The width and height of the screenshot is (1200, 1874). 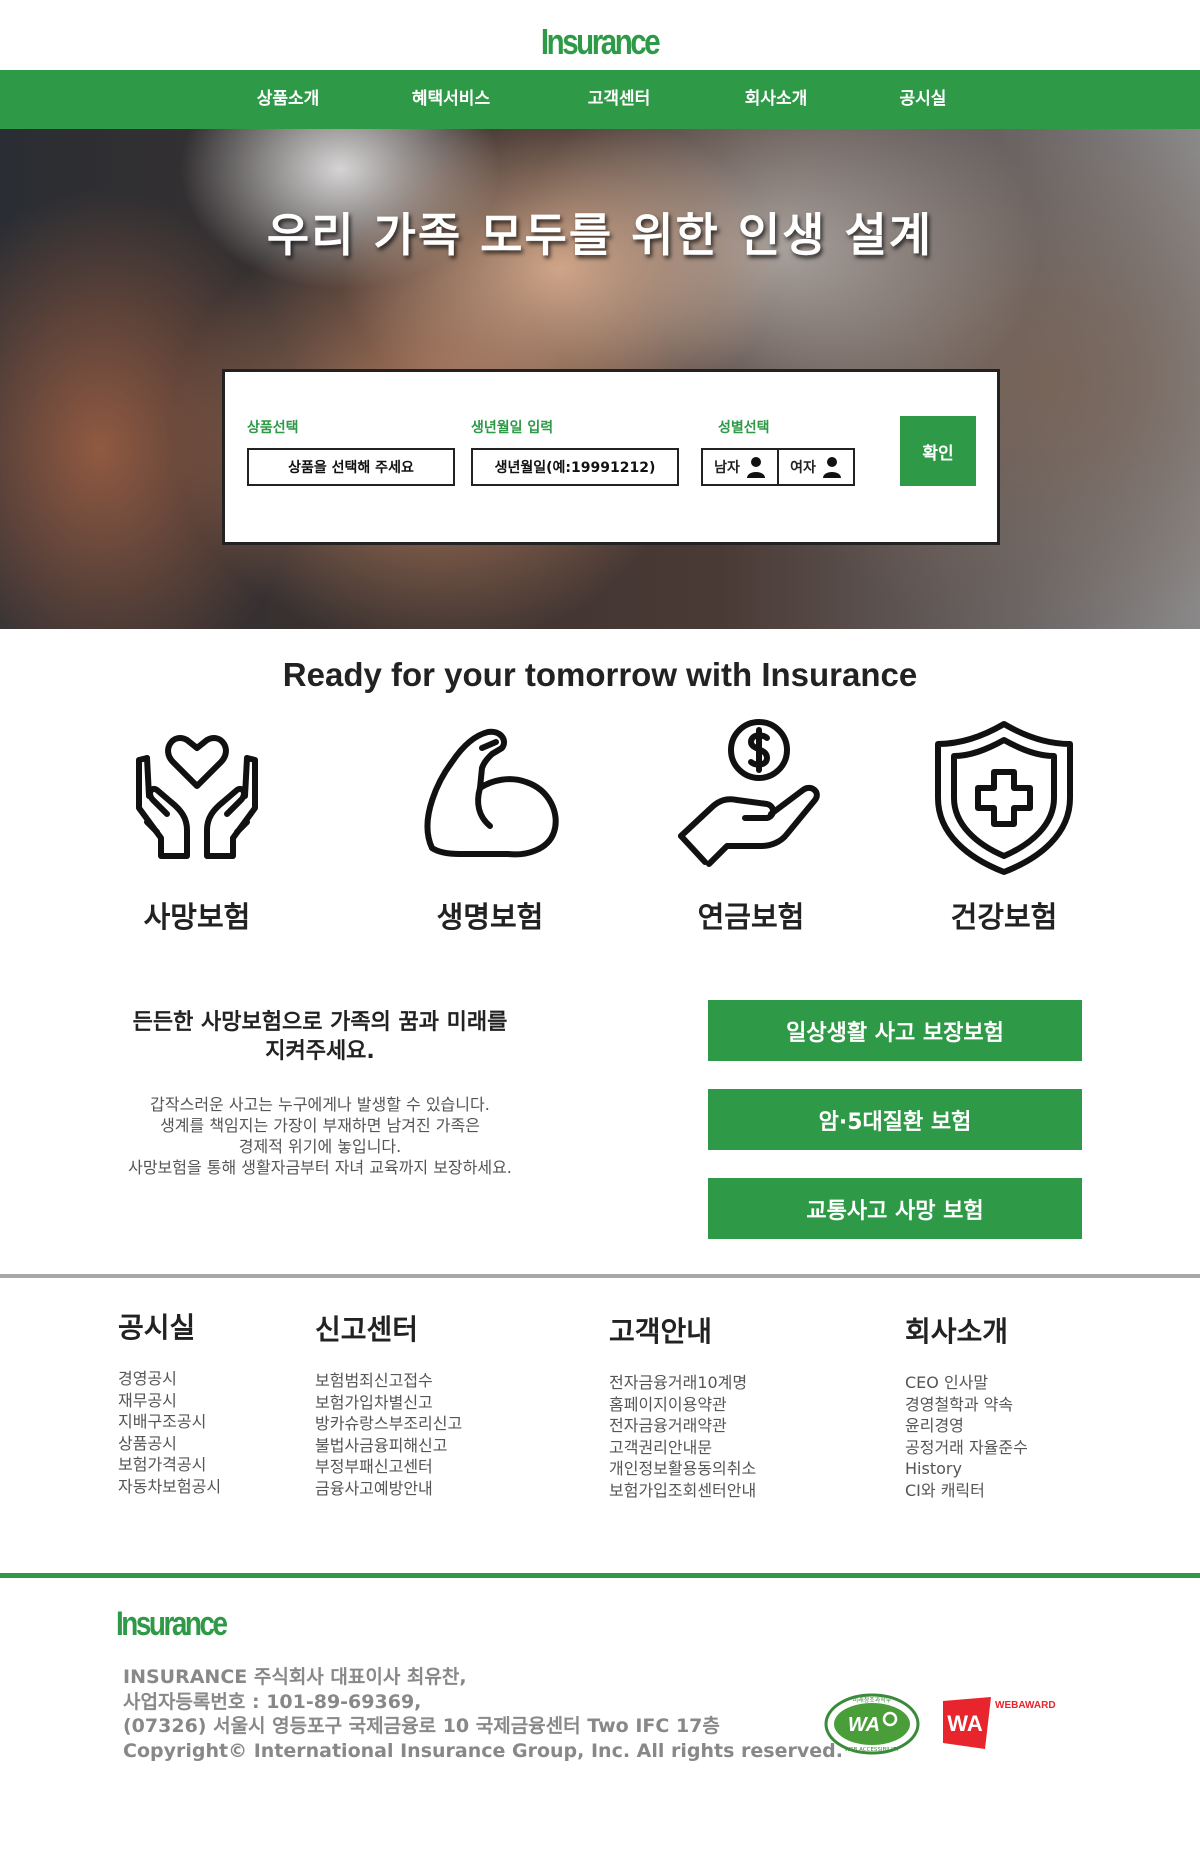 I want to click on footer-link: 공정거래 자율준수, so click(x=966, y=1448).